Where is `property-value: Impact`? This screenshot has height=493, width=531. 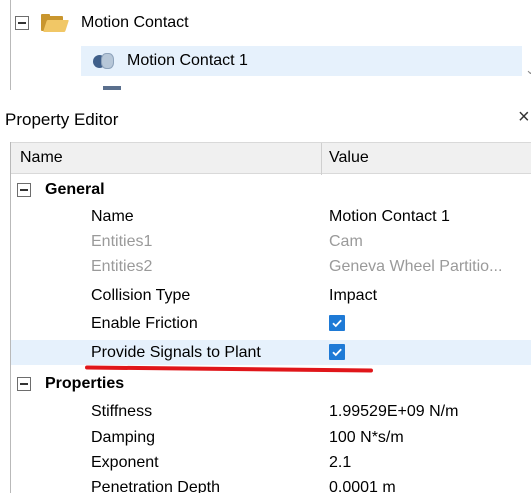 property-value: Impact is located at coordinates (353, 296).